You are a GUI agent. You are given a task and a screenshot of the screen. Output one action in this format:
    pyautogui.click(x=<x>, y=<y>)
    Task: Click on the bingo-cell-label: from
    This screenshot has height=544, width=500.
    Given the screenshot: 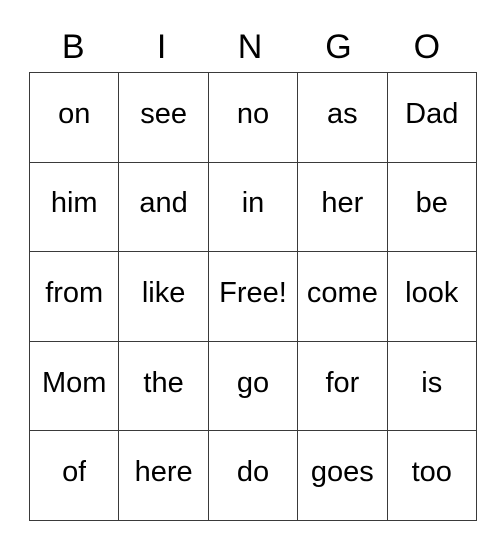 What is the action you would take?
    pyautogui.click(x=74, y=293)
    